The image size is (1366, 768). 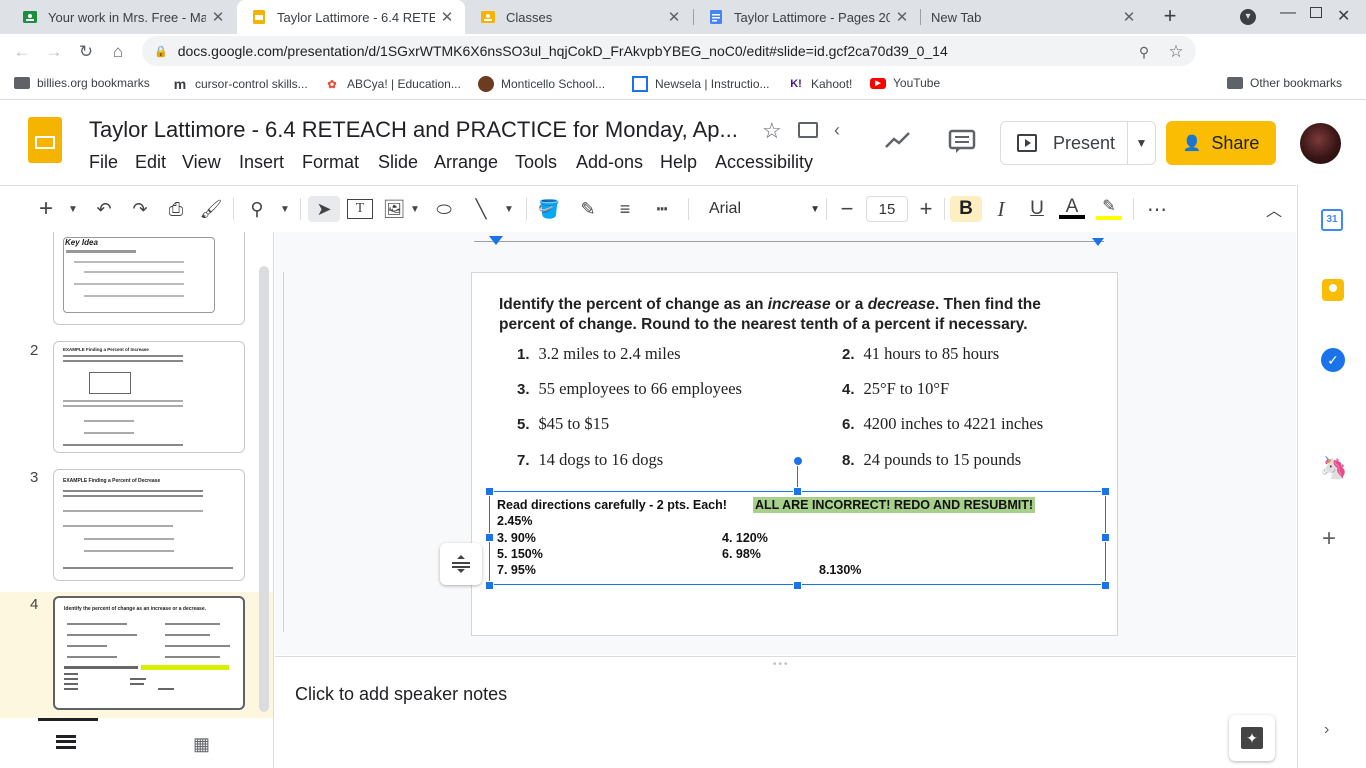 What do you see at coordinates (46, 208) in the screenshot?
I see `new-slide-icon: +` at bounding box center [46, 208].